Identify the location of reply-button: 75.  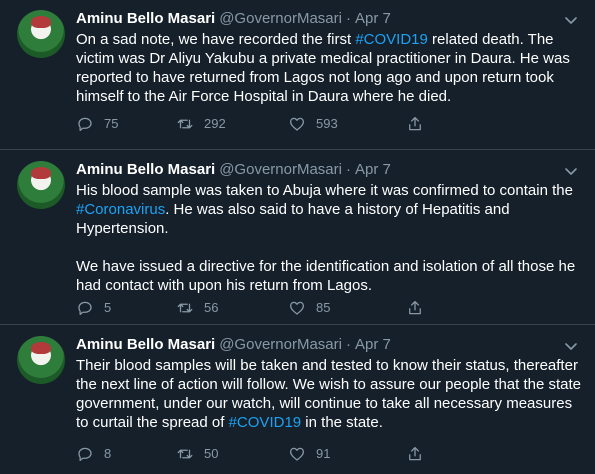
(97, 124).